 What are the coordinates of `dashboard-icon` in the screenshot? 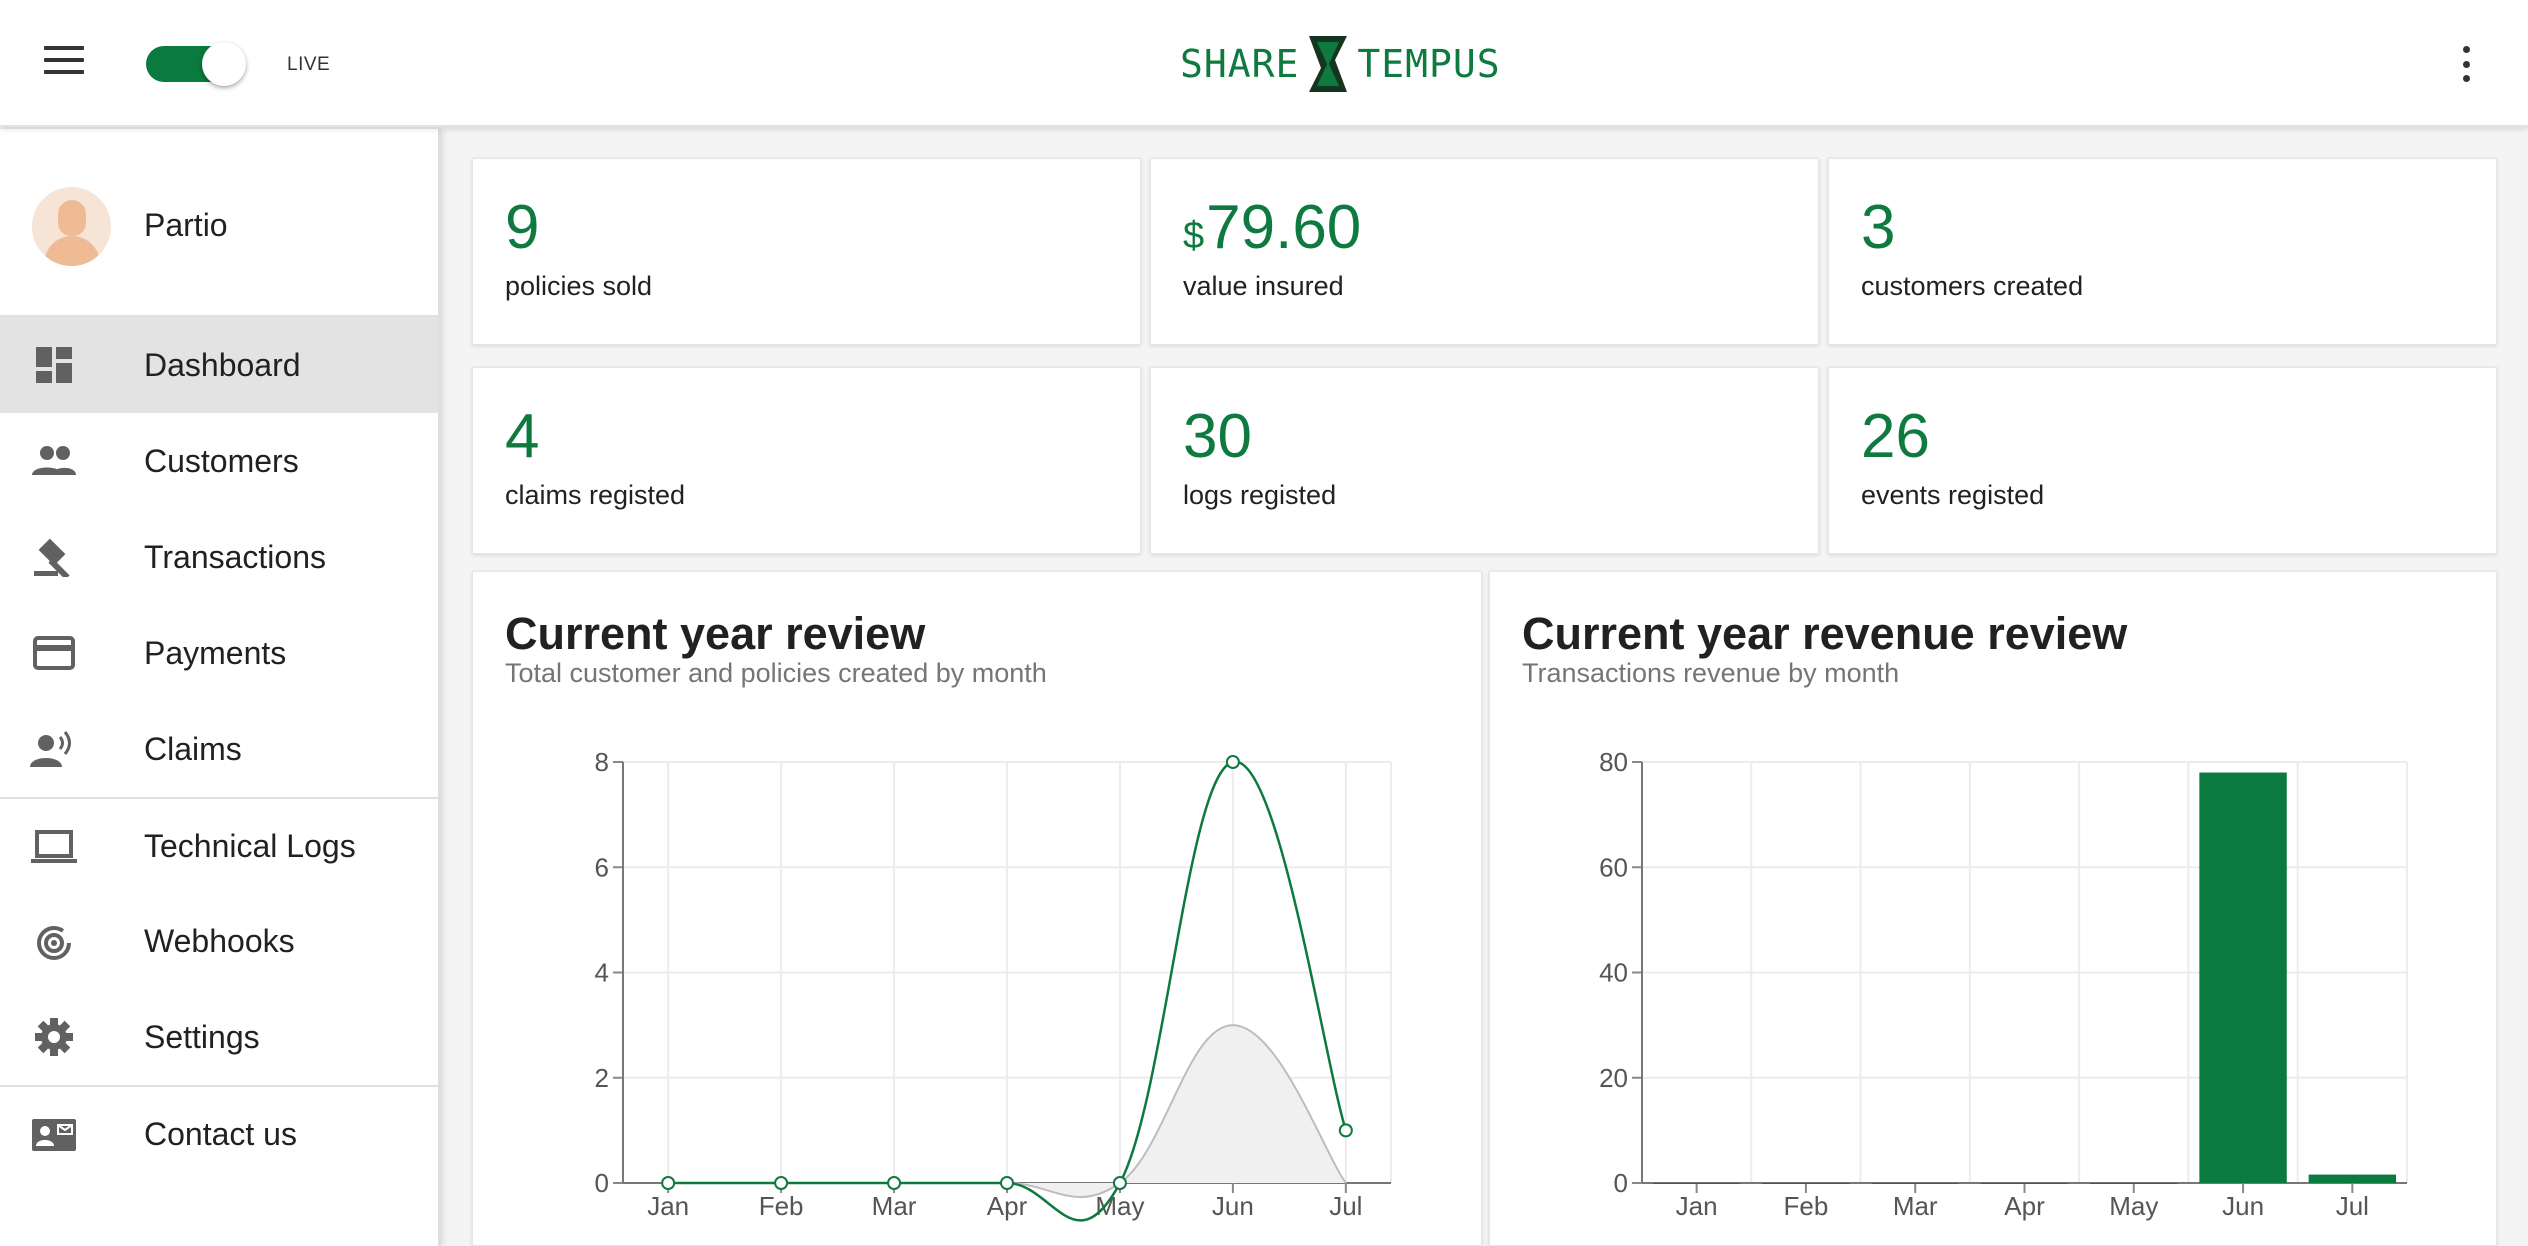 It's located at (54, 365).